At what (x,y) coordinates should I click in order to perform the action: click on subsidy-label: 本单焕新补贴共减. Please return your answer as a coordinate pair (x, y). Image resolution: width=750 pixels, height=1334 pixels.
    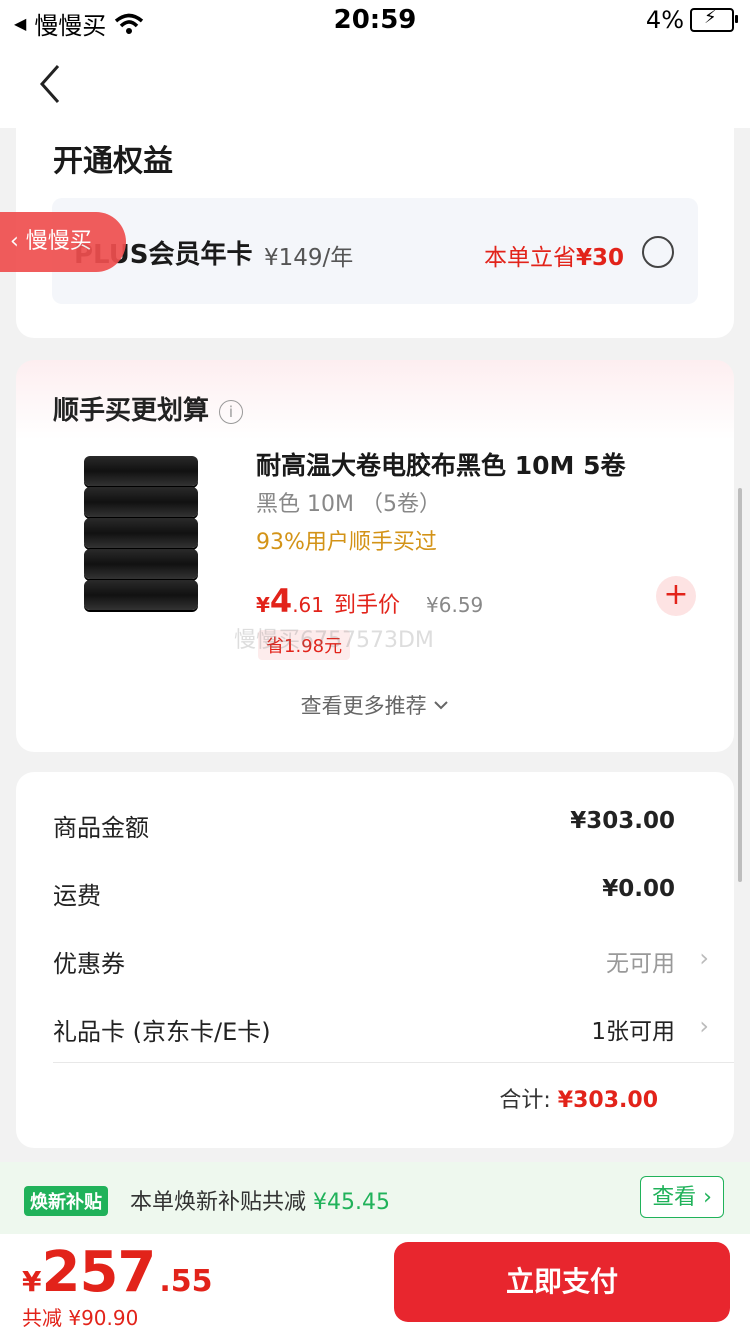
    Looking at the image, I should click on (218, 1202).